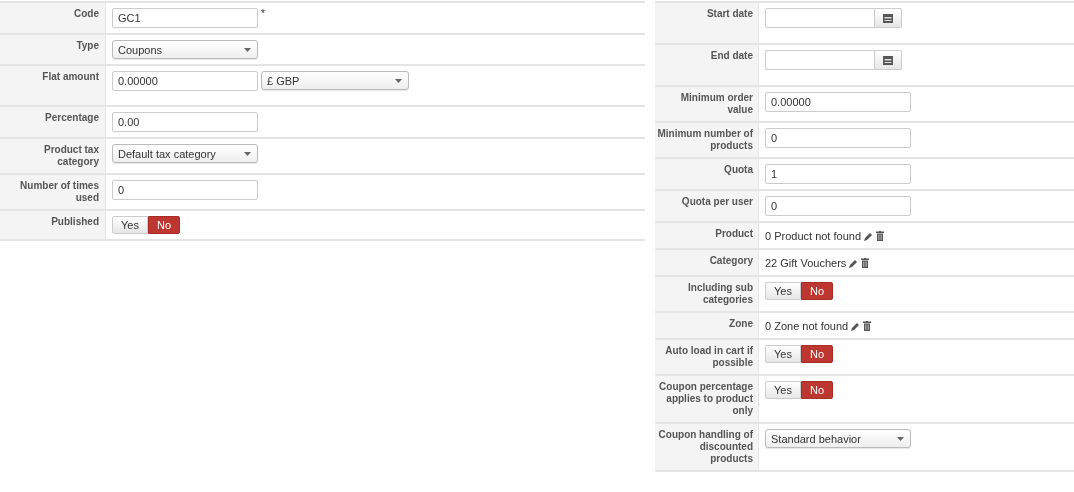 This screenshot has height=492, width=1074. I want to click on field-label: Flat amount, so click(53, 85).